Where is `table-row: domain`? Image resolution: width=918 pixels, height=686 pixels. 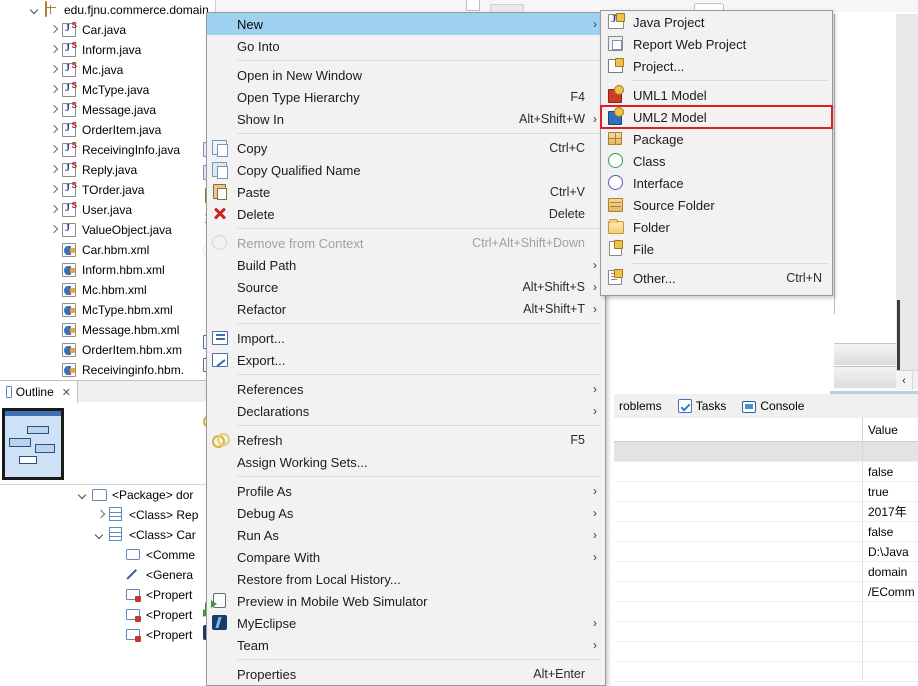
table-row: domain is located at coordinates (766, 572).